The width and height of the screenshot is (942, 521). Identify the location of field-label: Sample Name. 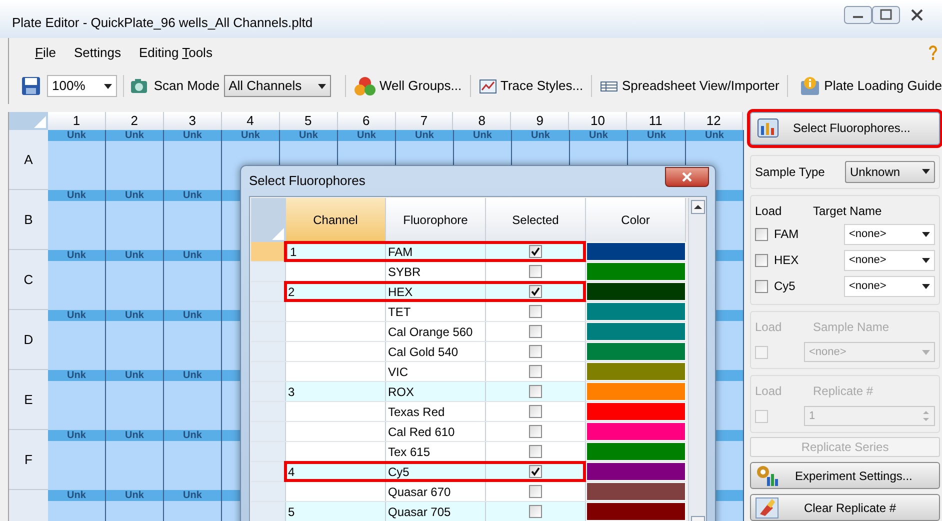
(851, 327).